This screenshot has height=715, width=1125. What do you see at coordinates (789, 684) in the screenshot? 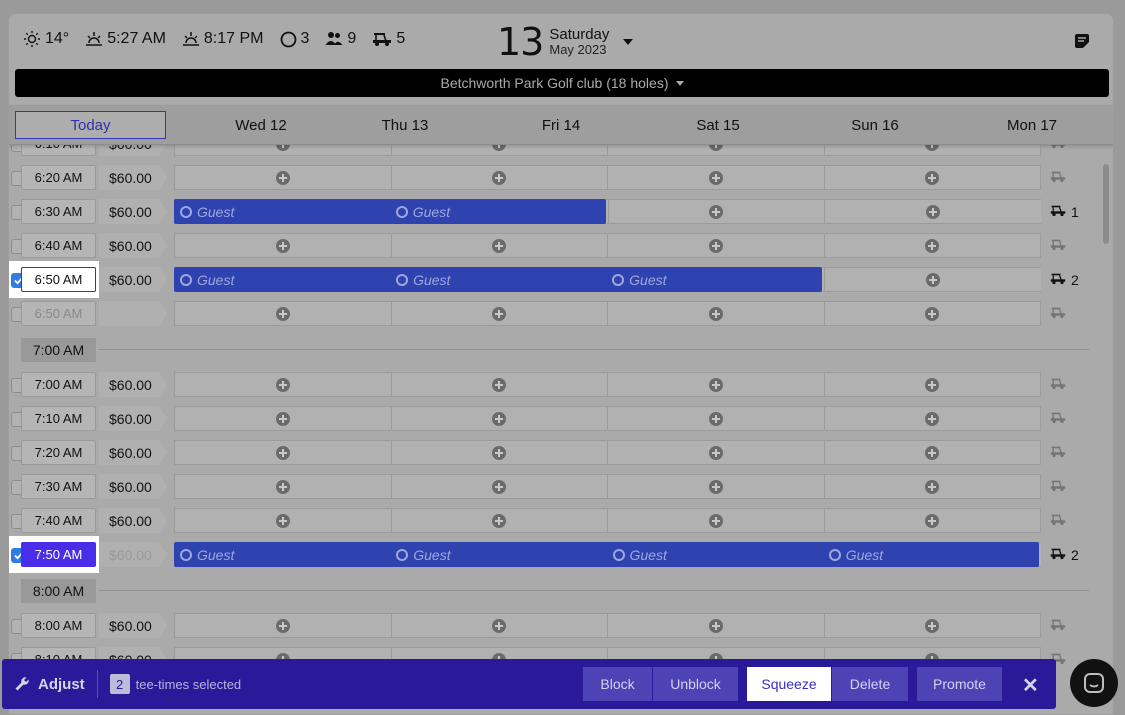
I see `squeeze-button: Squeeze` at bounding box center [789, 684].